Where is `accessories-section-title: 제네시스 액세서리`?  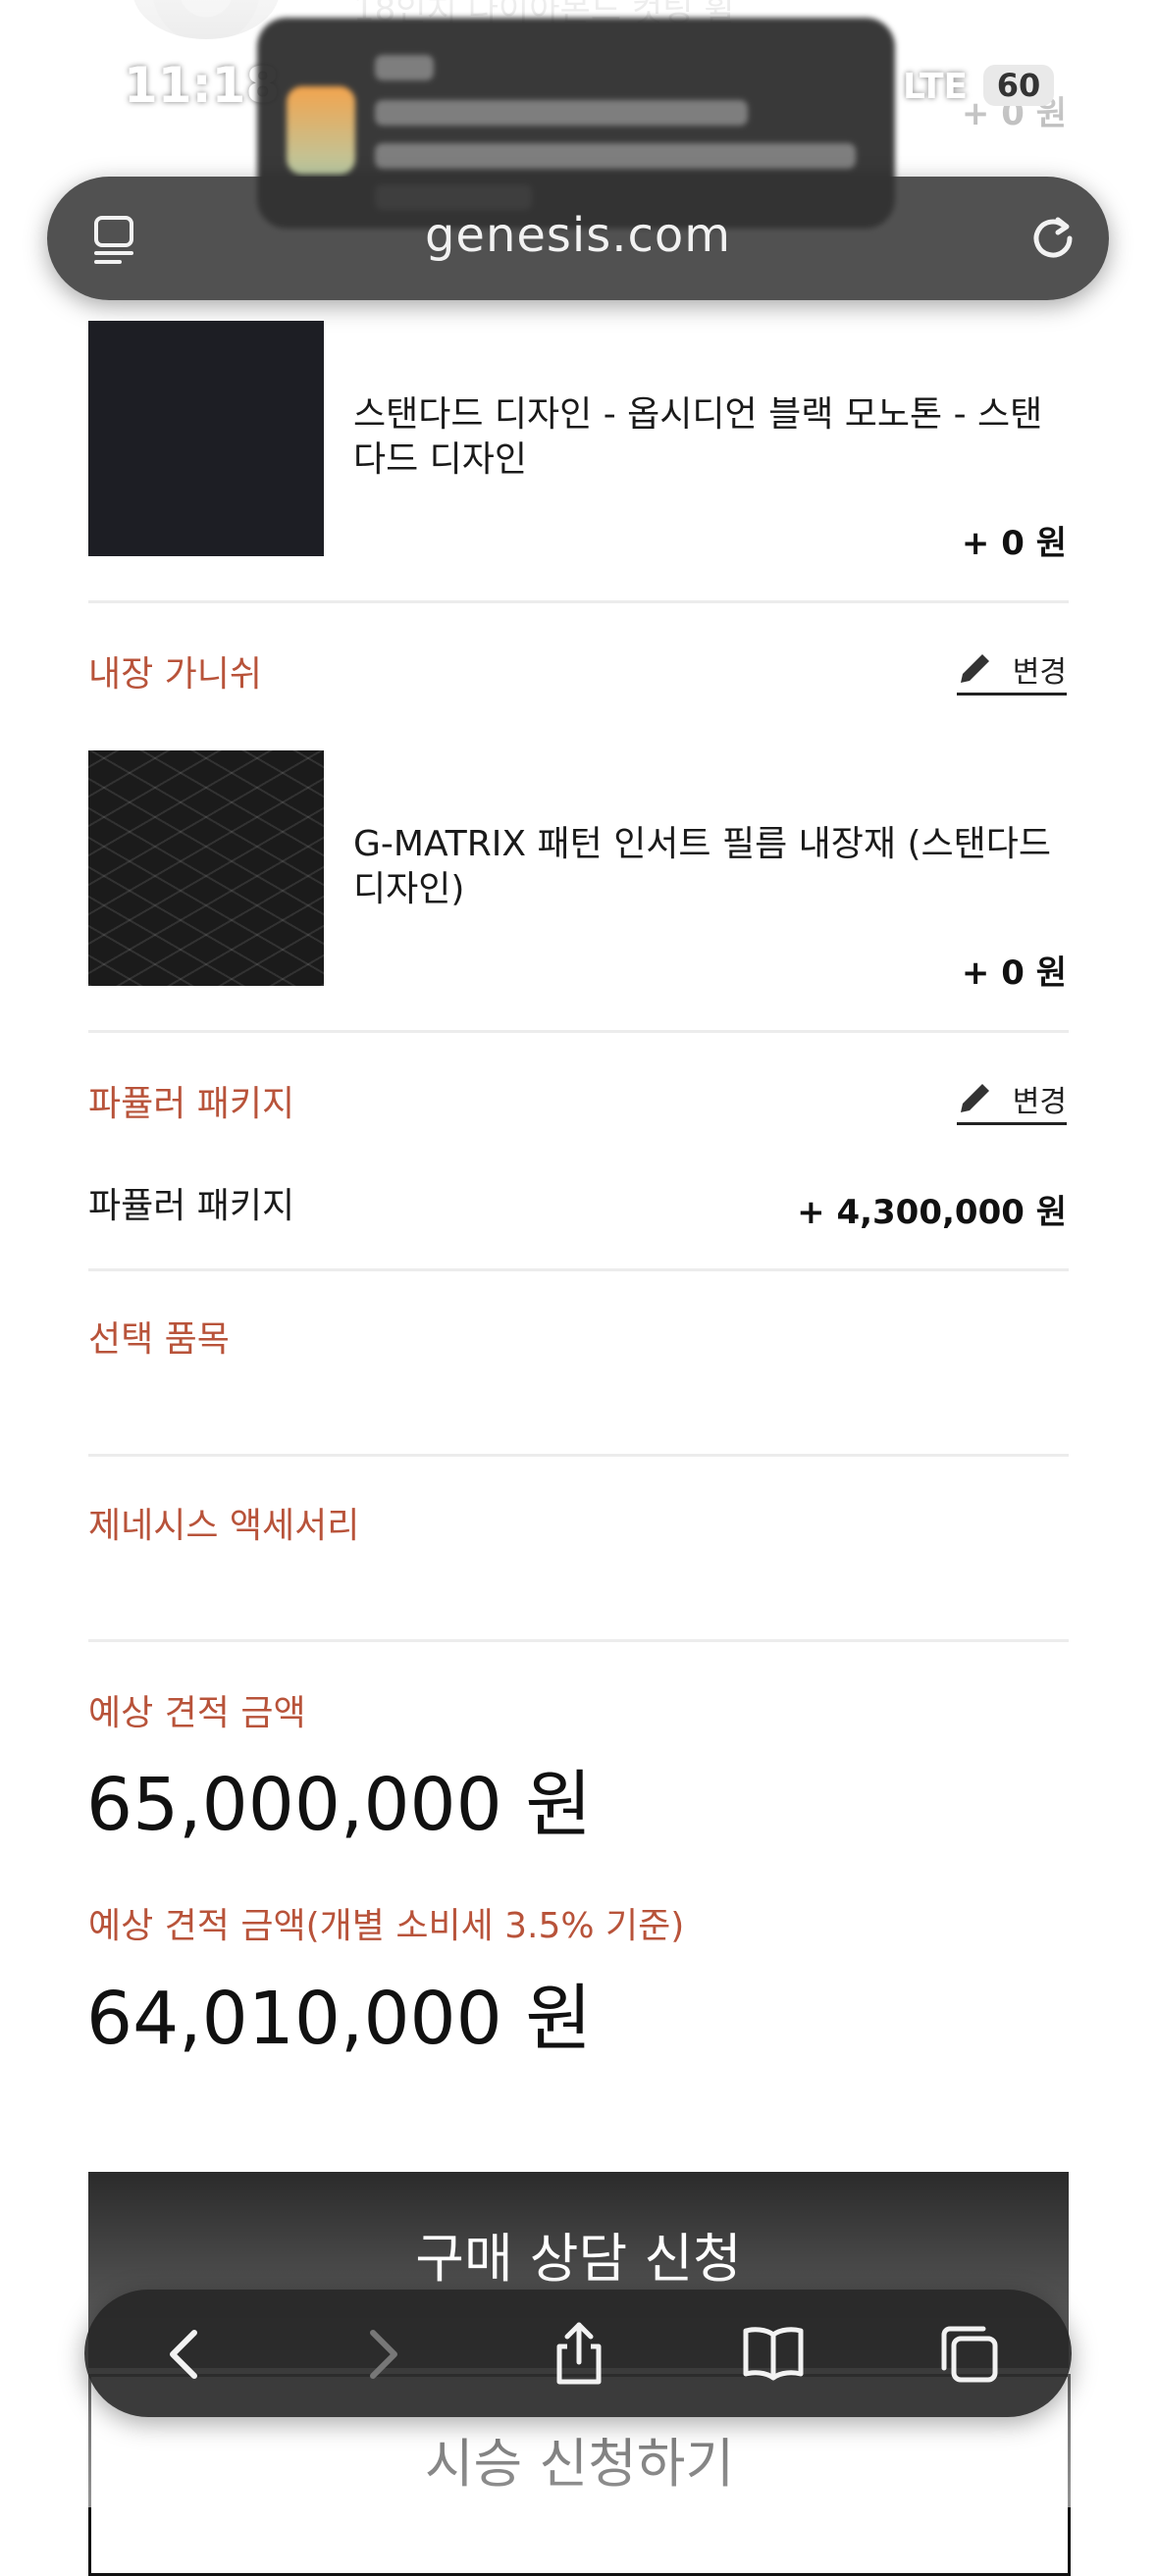
accessories-section-title: 제네시스 액세서리 is located at coordinates (224, 1526).